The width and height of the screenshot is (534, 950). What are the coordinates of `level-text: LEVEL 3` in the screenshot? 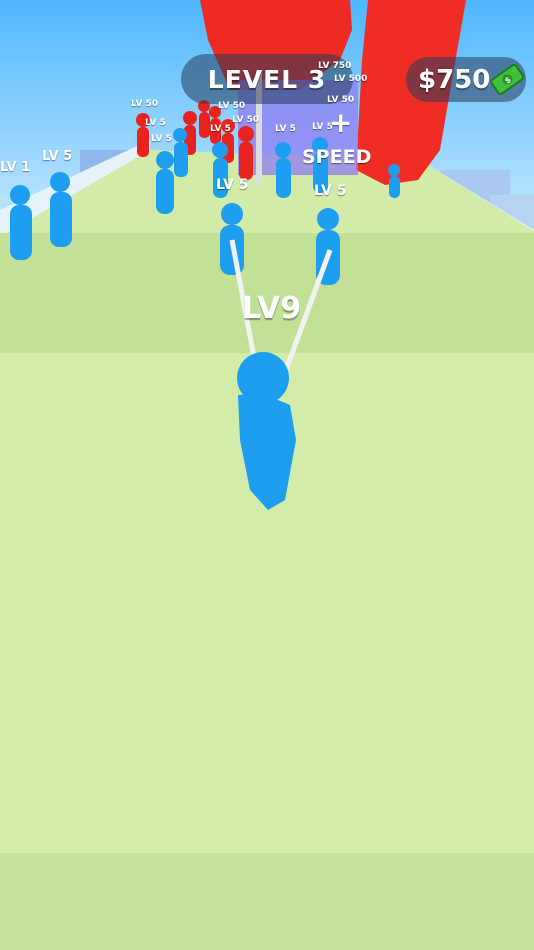 It's located at (267, 79).